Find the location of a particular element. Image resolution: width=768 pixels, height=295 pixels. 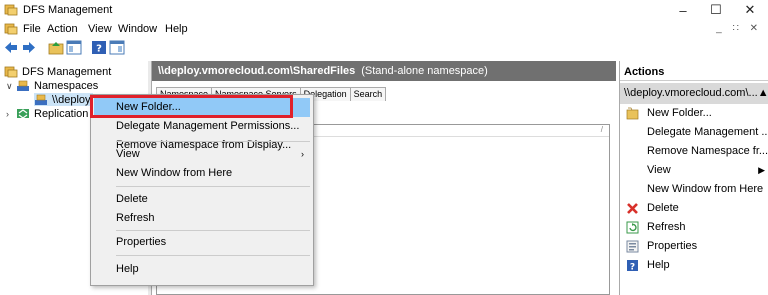

ctx-item-refresh: Refresh is located at coordinates (202, 218).